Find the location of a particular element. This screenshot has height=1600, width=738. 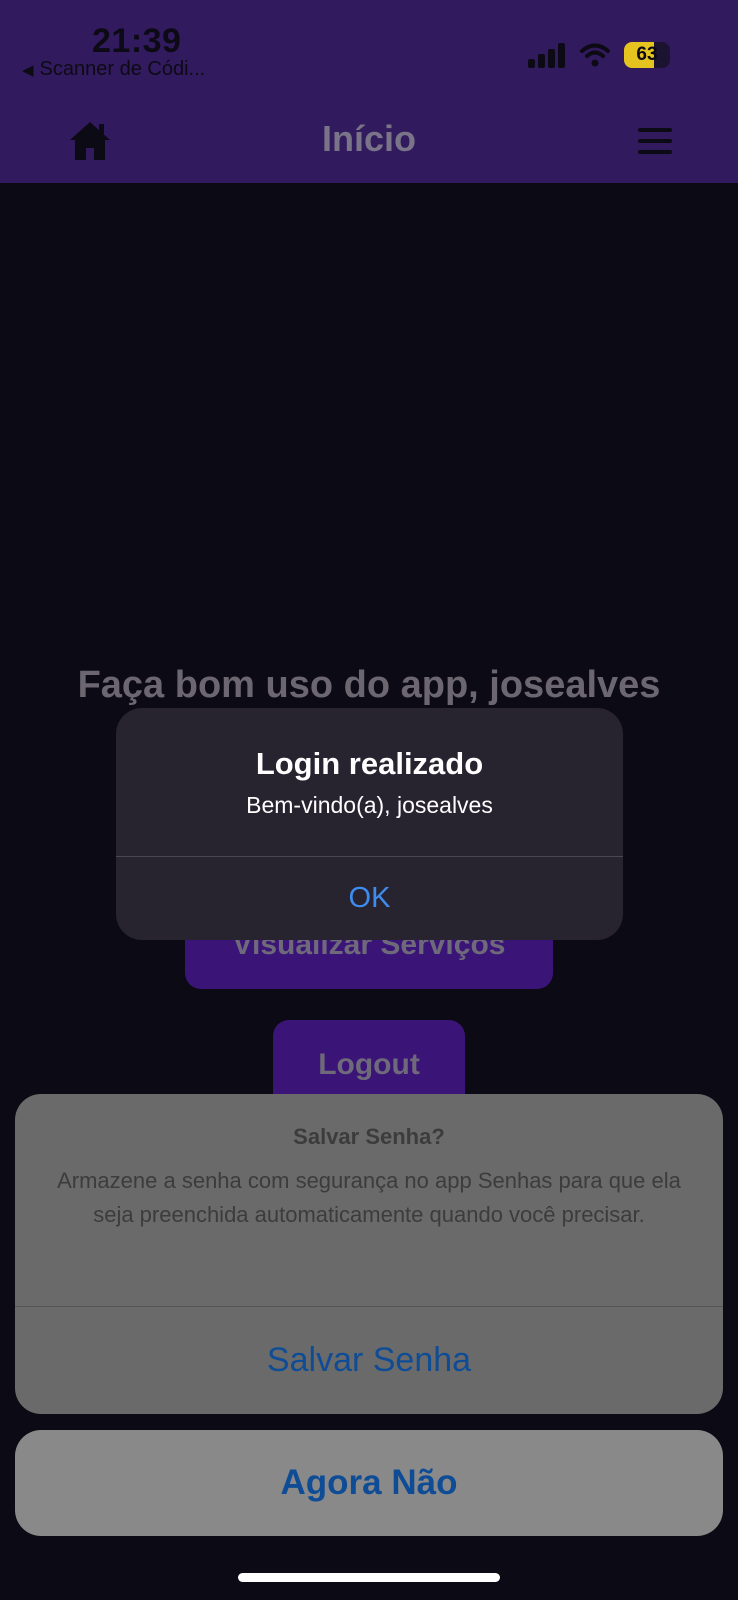

page-title: Início is located at coordinates (368, 138).